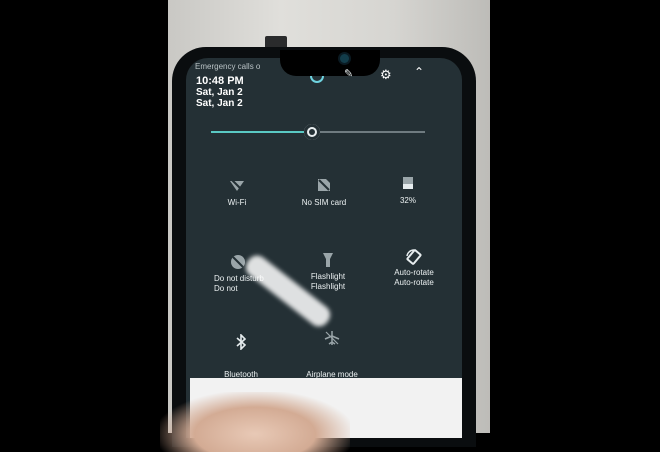 This screenshot has width=660, height=452. I want to click on collapse-chevron-icon: ⌃, so click(419, 72).